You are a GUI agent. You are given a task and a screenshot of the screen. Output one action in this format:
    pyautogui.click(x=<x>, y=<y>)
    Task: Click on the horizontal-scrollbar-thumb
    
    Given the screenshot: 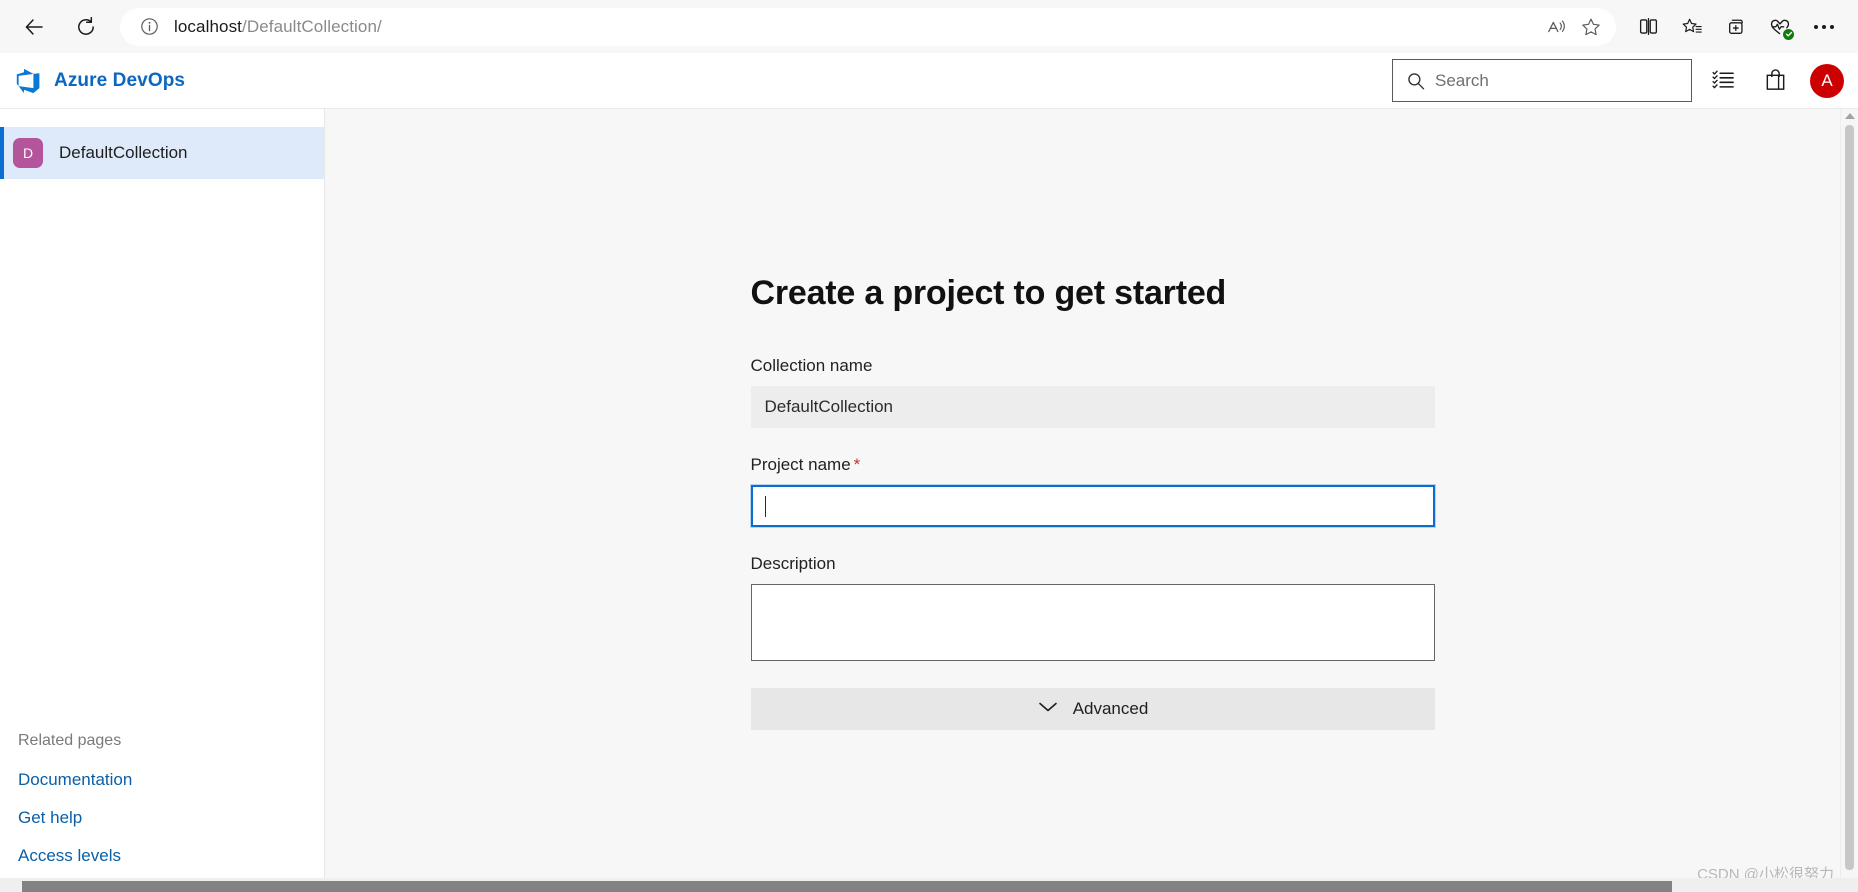 What is the action you would take?
    pyautogui.click(x=847, y=886)
    